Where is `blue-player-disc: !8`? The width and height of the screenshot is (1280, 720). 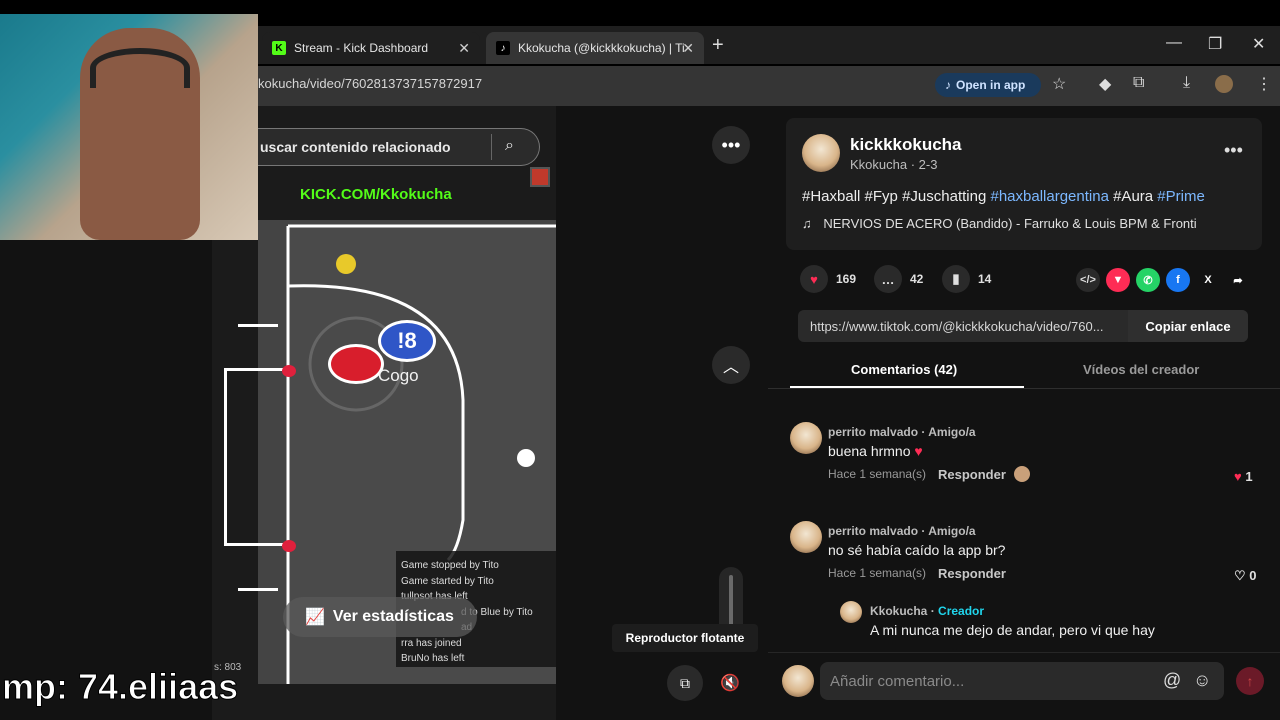
blue-player-disc: !8 is located at coordinates (407, 341).